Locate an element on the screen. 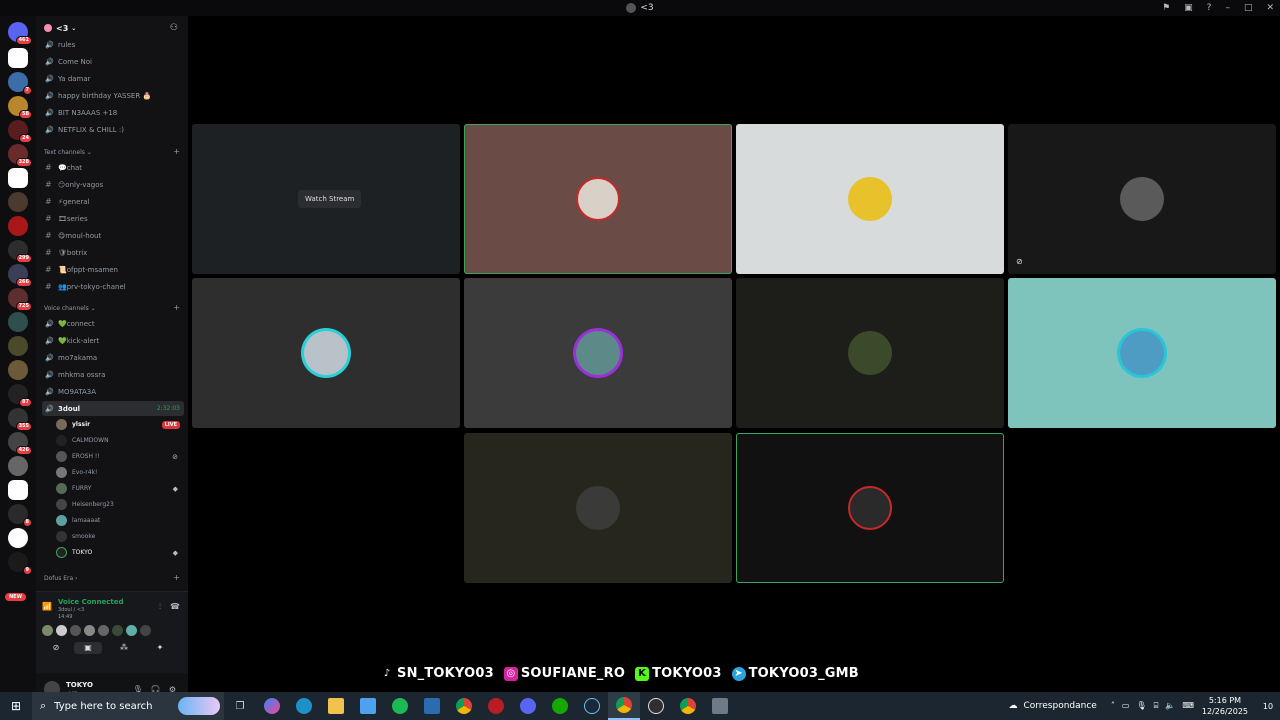 This screenshot has width=1280, height=720. server-icon: 725 is located at coordinates (20, 299).